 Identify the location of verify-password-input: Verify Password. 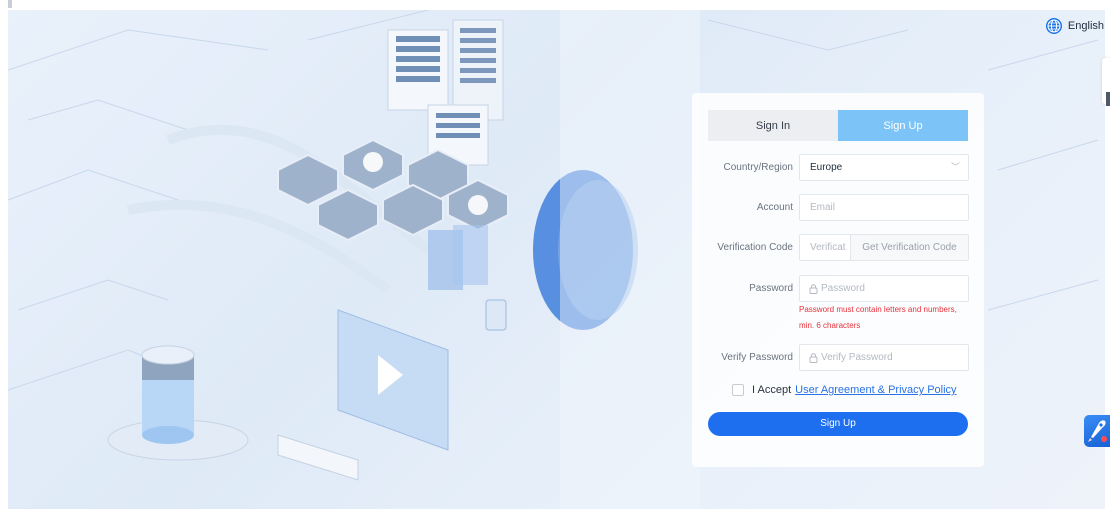
(884, 357).